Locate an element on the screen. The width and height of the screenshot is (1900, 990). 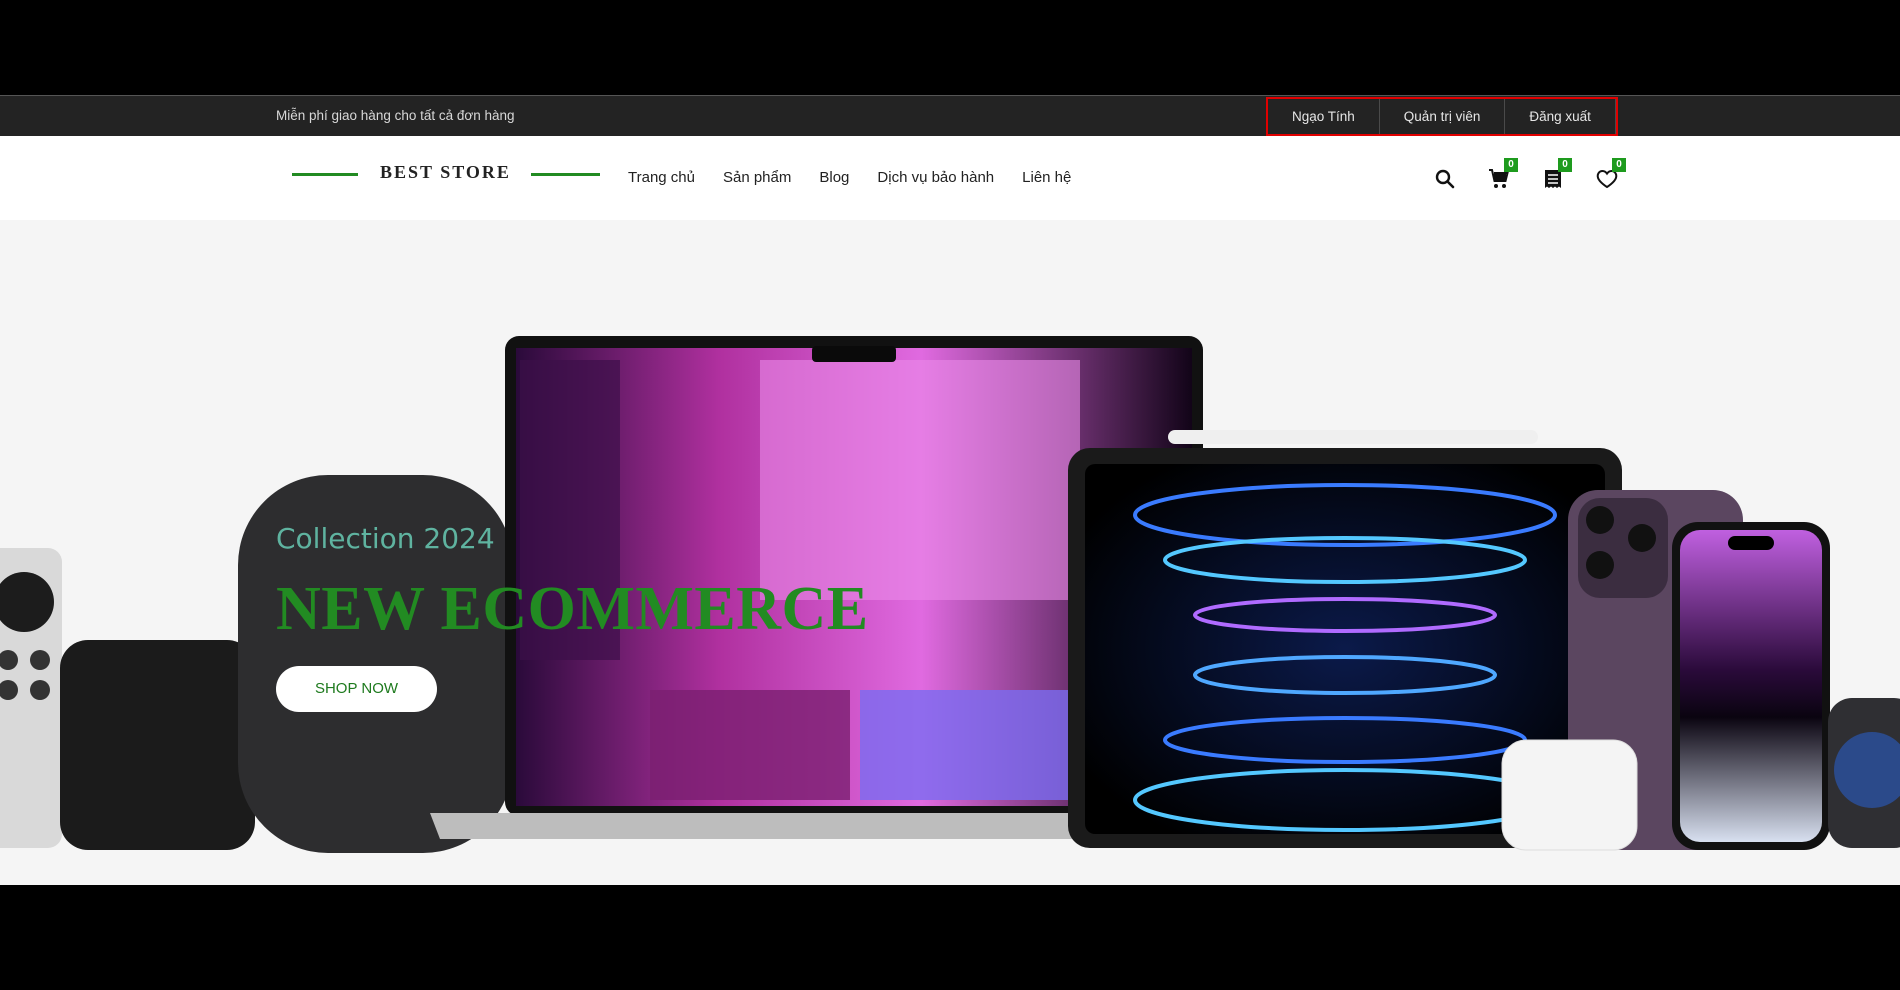
logo: BEST STORE is located at coordinates (446, 175).